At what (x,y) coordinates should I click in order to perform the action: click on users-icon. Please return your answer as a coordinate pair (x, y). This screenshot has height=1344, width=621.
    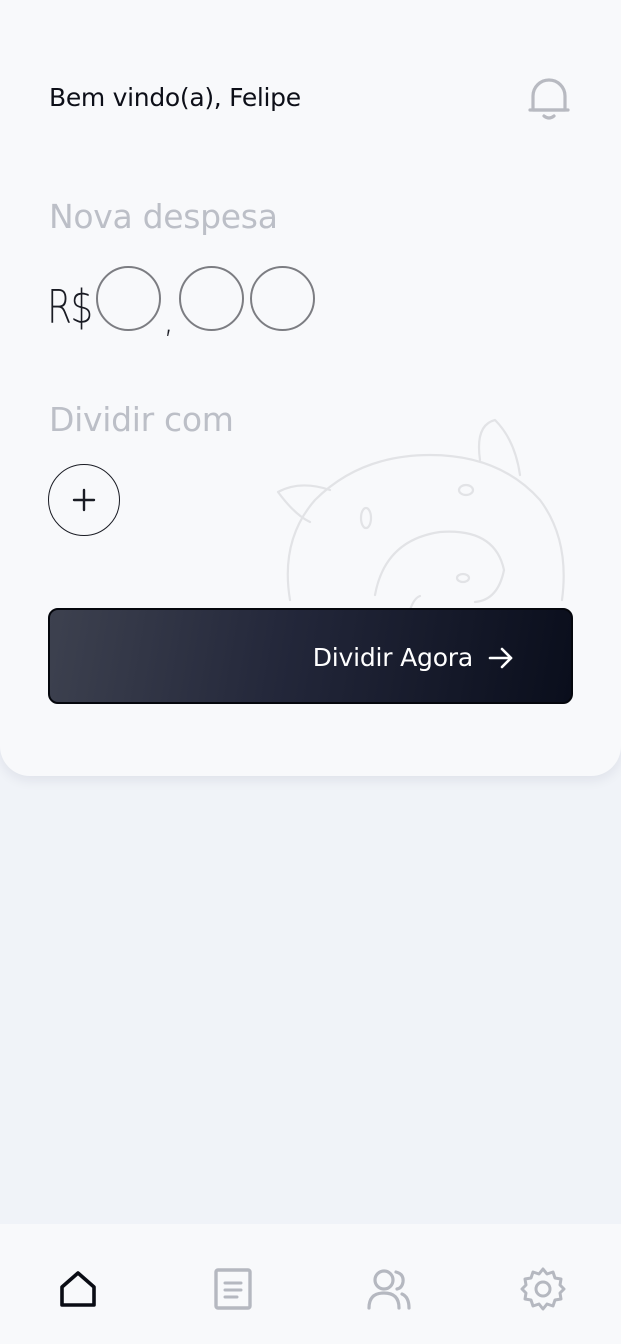
    Looking at the image, I should click on (389, 1289).